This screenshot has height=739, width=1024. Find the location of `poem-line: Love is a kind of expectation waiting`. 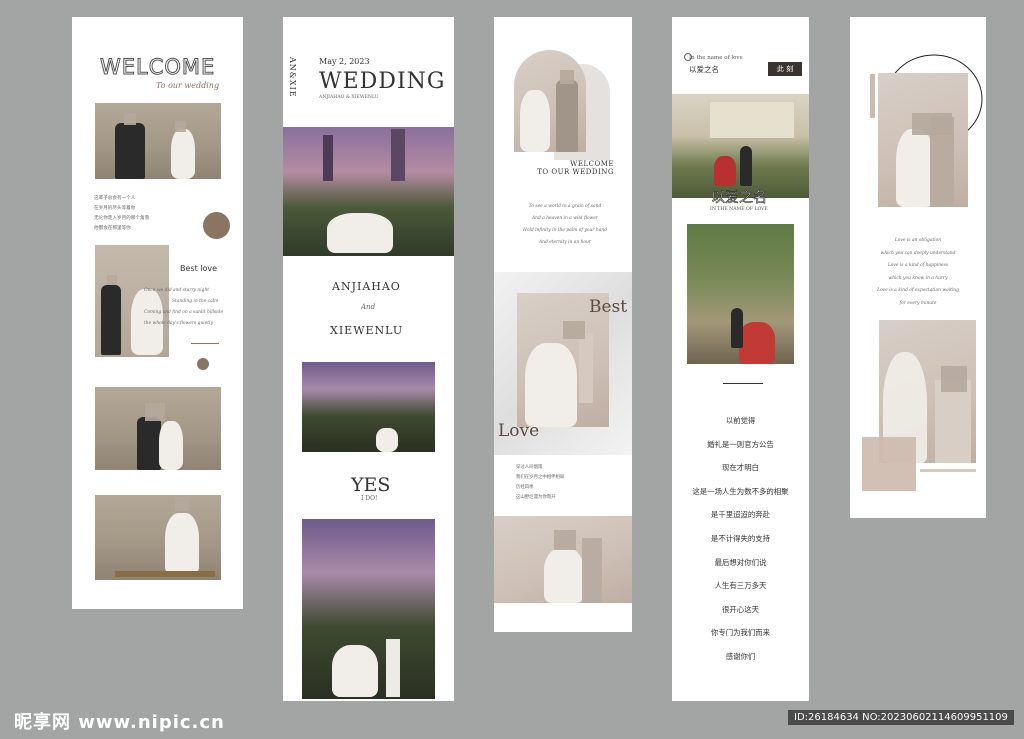

poem-line: Love is a kind of expectation waiting is located at coordinates (918, 290).